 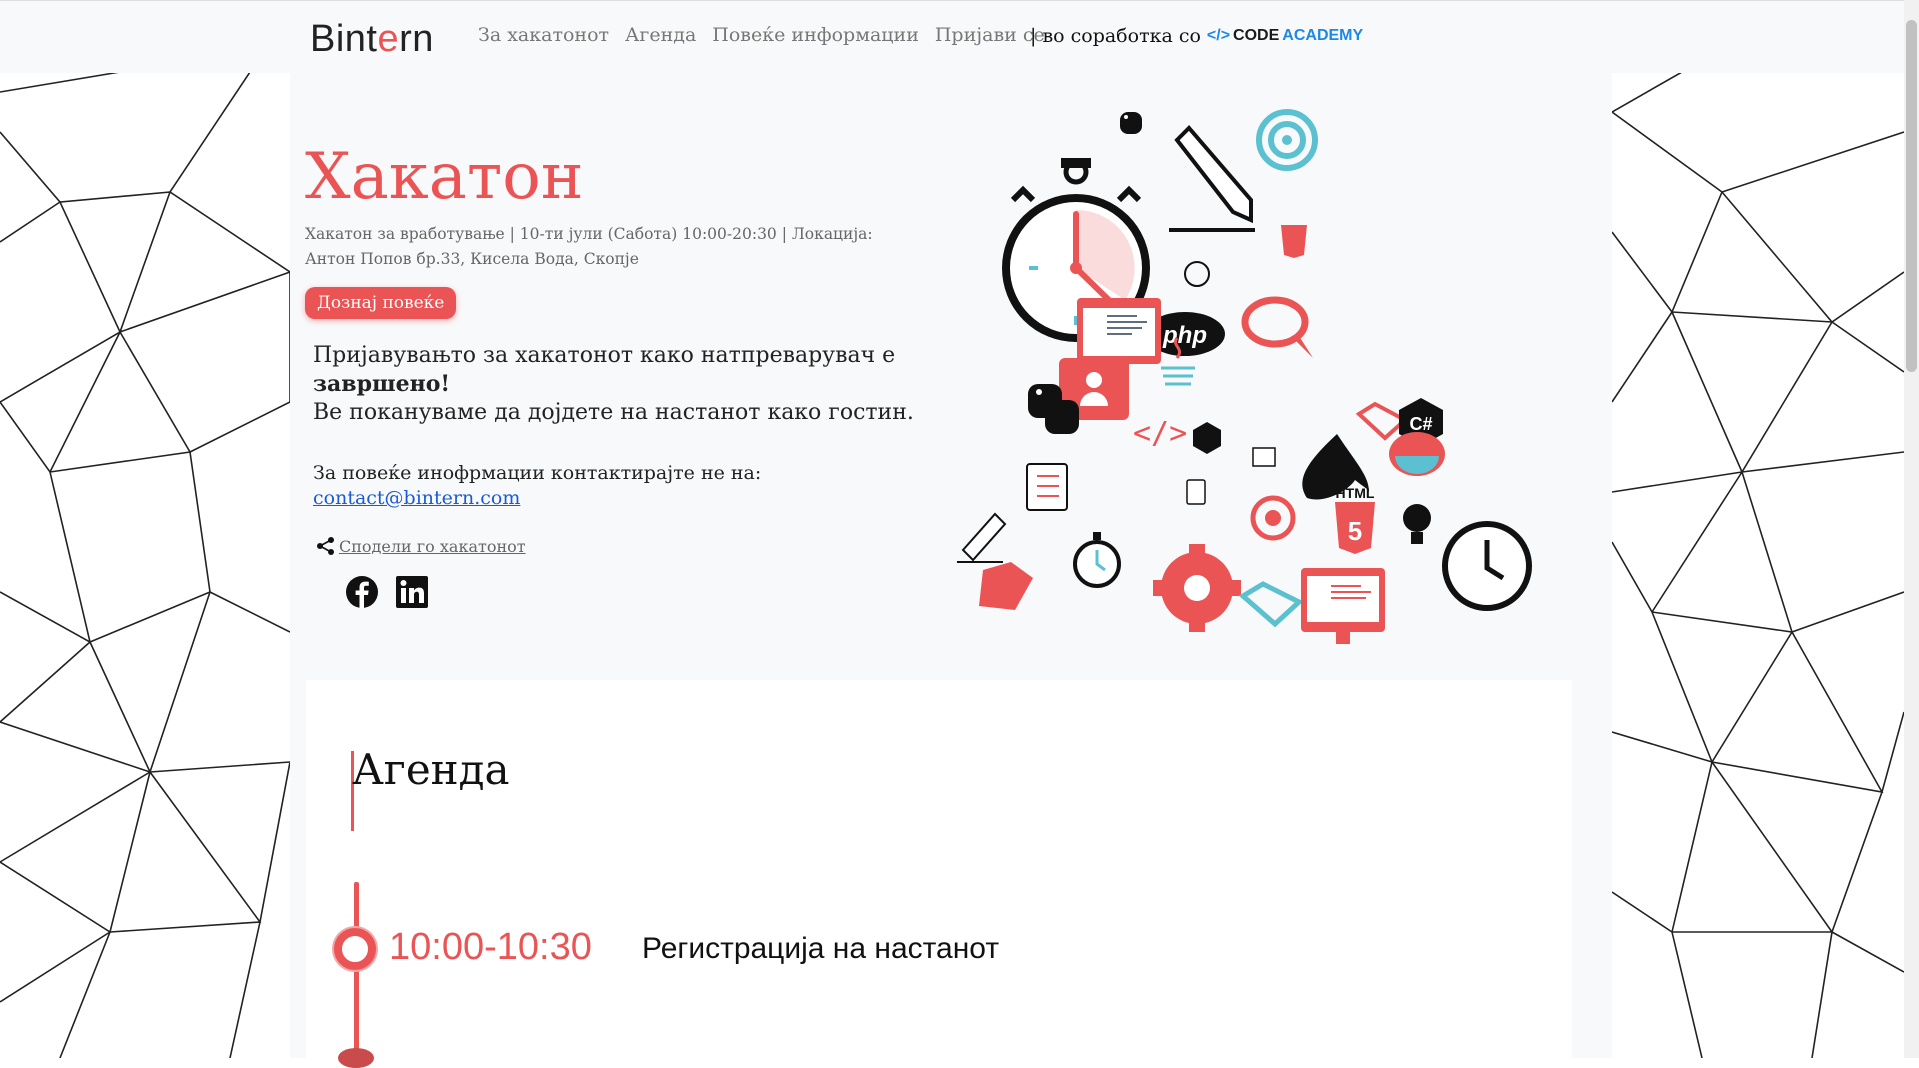 I want to click on html5-icon-small, so click(x=1294, y=241).